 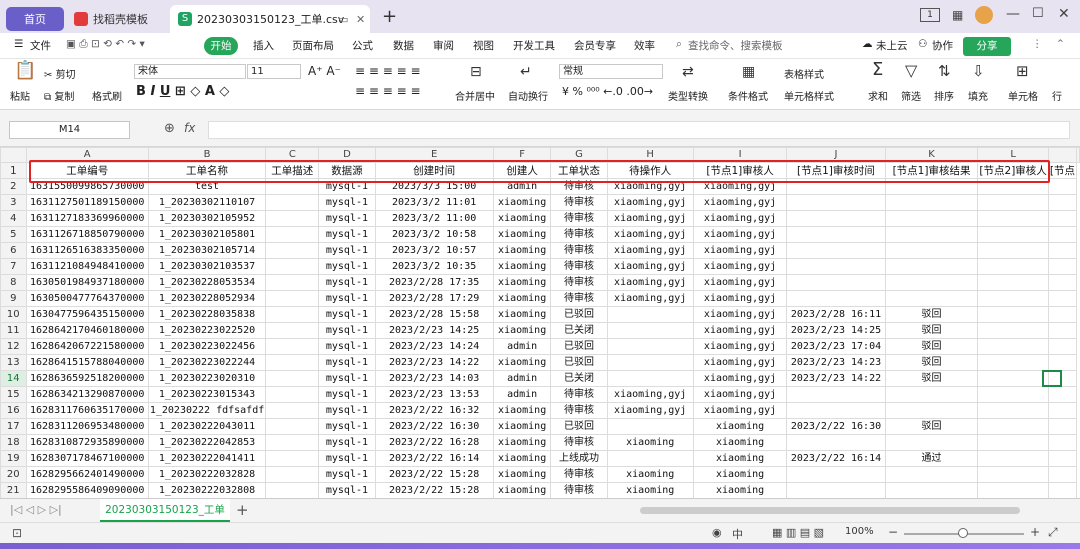 What do you see at coordinates (87, 250) in the screenshot?
I see `table-cell: 1631126516383350000` at bounding box center [87, 250].